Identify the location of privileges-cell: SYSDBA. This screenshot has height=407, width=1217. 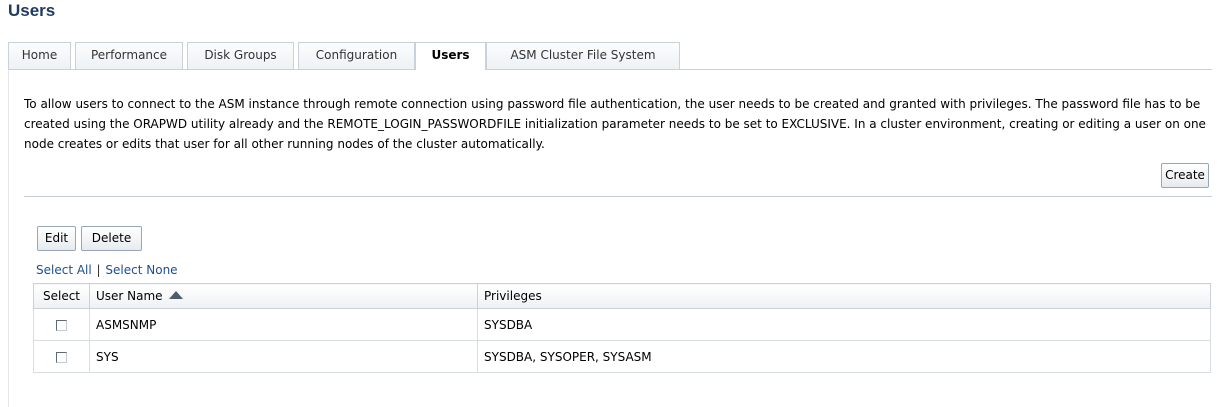
(844, 324).